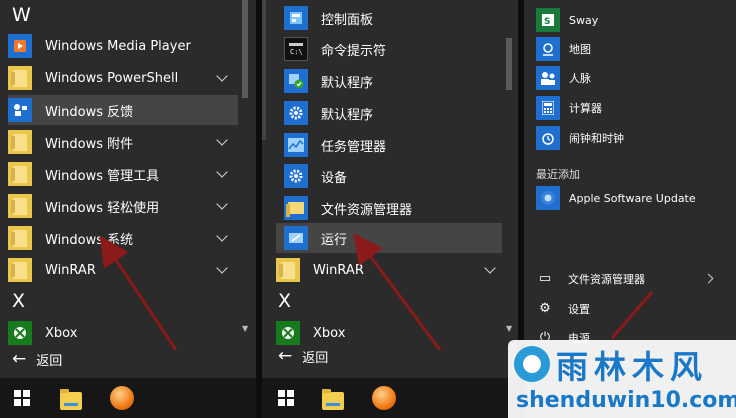  I want to click on app-item-windows-powershell: Windows PowerShell, so click(123, 78).